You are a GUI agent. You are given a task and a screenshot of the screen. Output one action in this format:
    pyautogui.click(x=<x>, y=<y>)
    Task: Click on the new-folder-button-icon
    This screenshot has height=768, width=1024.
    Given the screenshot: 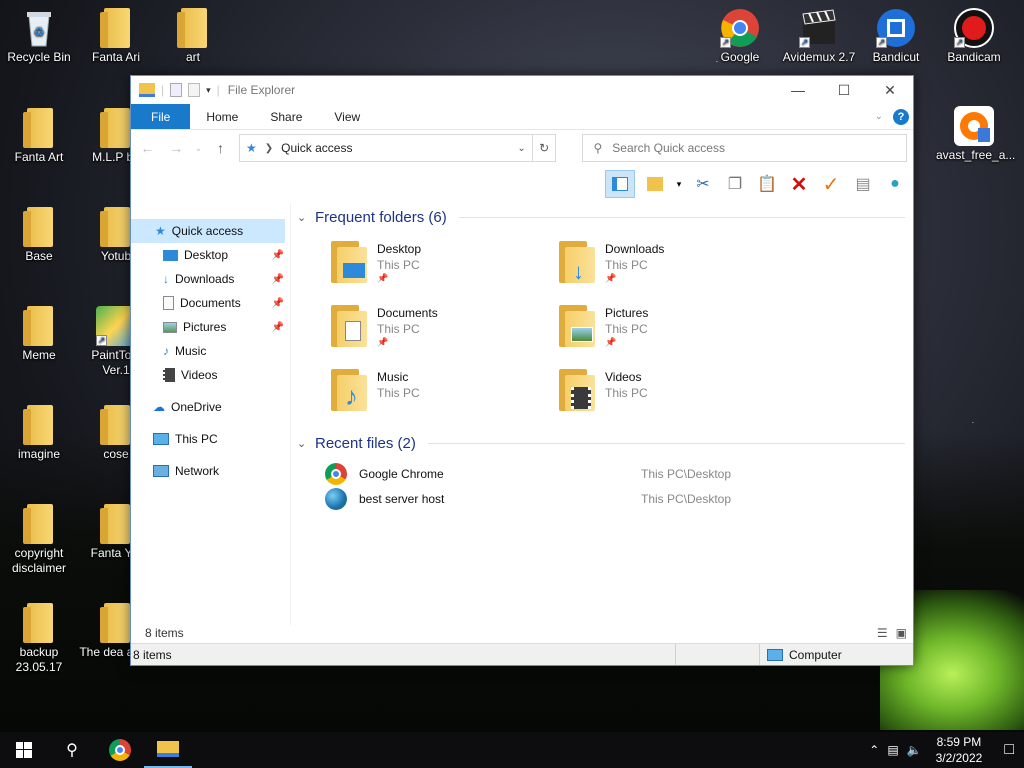 What is the action you would take?
    pyautogui.click(x=655, y=184)
    